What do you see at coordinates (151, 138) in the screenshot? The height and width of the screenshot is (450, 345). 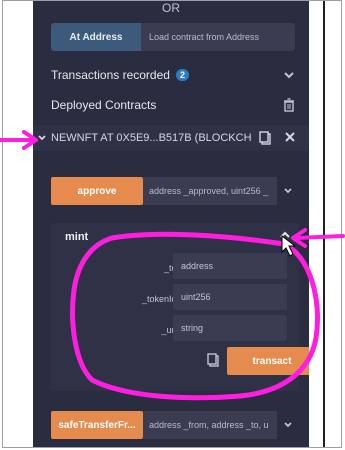 I see `contract-label: NEWNFT AT 0X5E9...B517B (BLOCKCH` at bounding box center [151, 138].